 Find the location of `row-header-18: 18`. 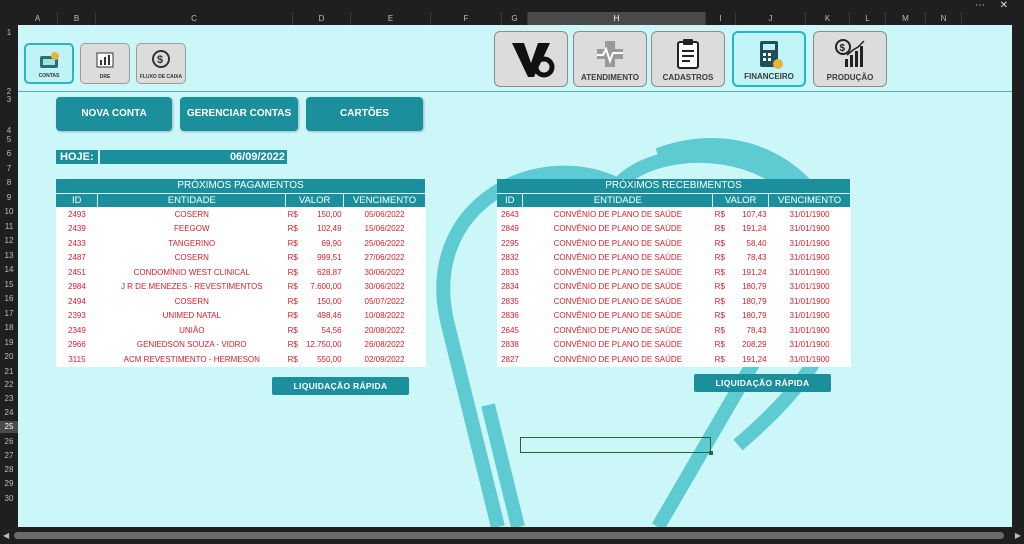

row-header-18: 18 is located at coordinates (9, 328).